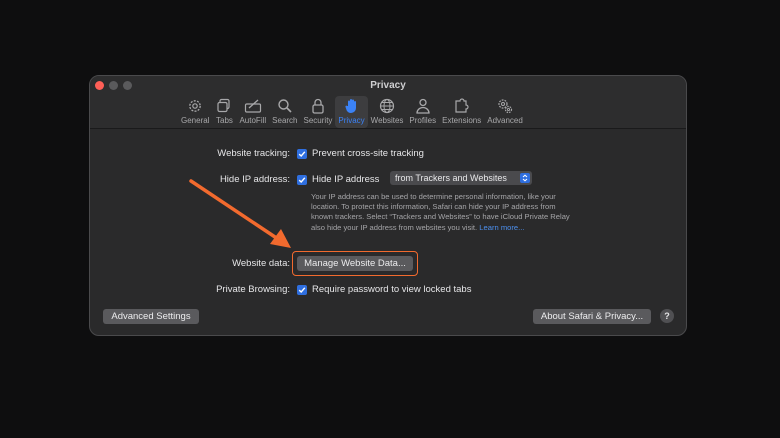  Describe the element at coordinates (252, 106) in the screenshot. I see `autofill-icon` at that location.